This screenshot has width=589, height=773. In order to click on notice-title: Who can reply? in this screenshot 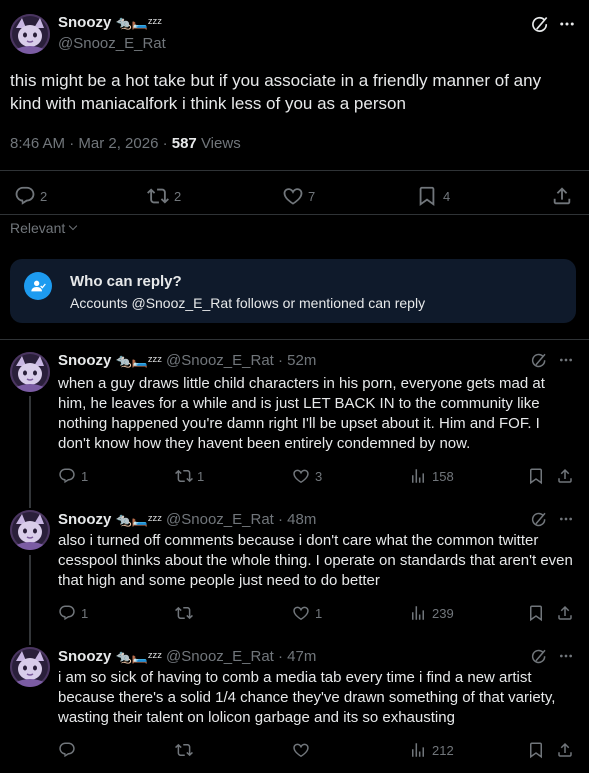, I will do `click(126, 281)`.